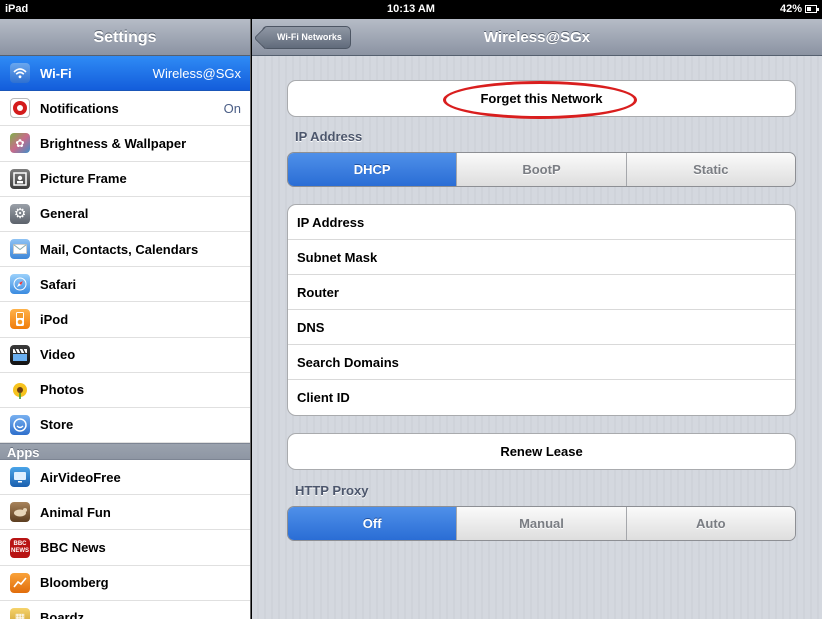  What do you see at coordinates (20, 389) in the screenshot?
I see `photos-sunflower-icon` at bounding box center [20, 389].